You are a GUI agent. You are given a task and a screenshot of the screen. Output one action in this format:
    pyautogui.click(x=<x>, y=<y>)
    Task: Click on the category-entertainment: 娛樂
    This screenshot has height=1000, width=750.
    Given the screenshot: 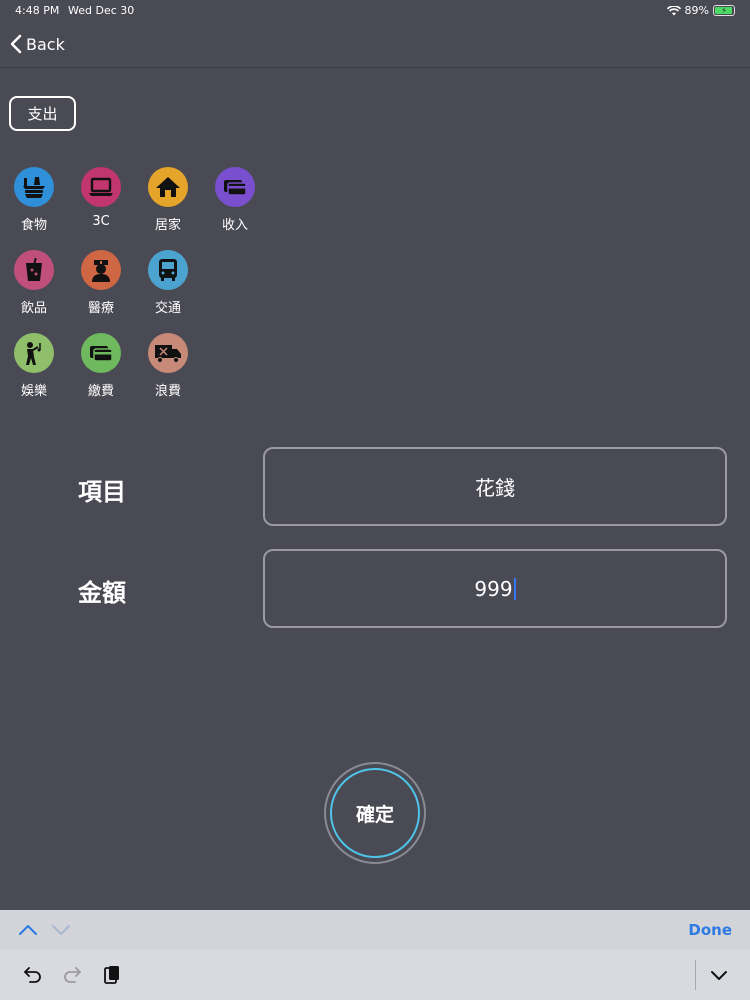 What is the action you would take?
    pyautogui.click(x=34, y=368)
    